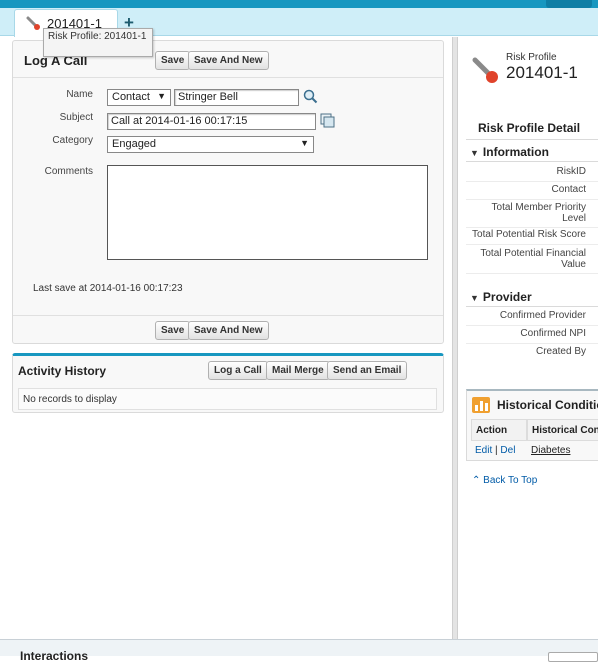 The width and height of the screenshot is (598, 663). I want to click on record-title: 201401-1, so click(542, 72).